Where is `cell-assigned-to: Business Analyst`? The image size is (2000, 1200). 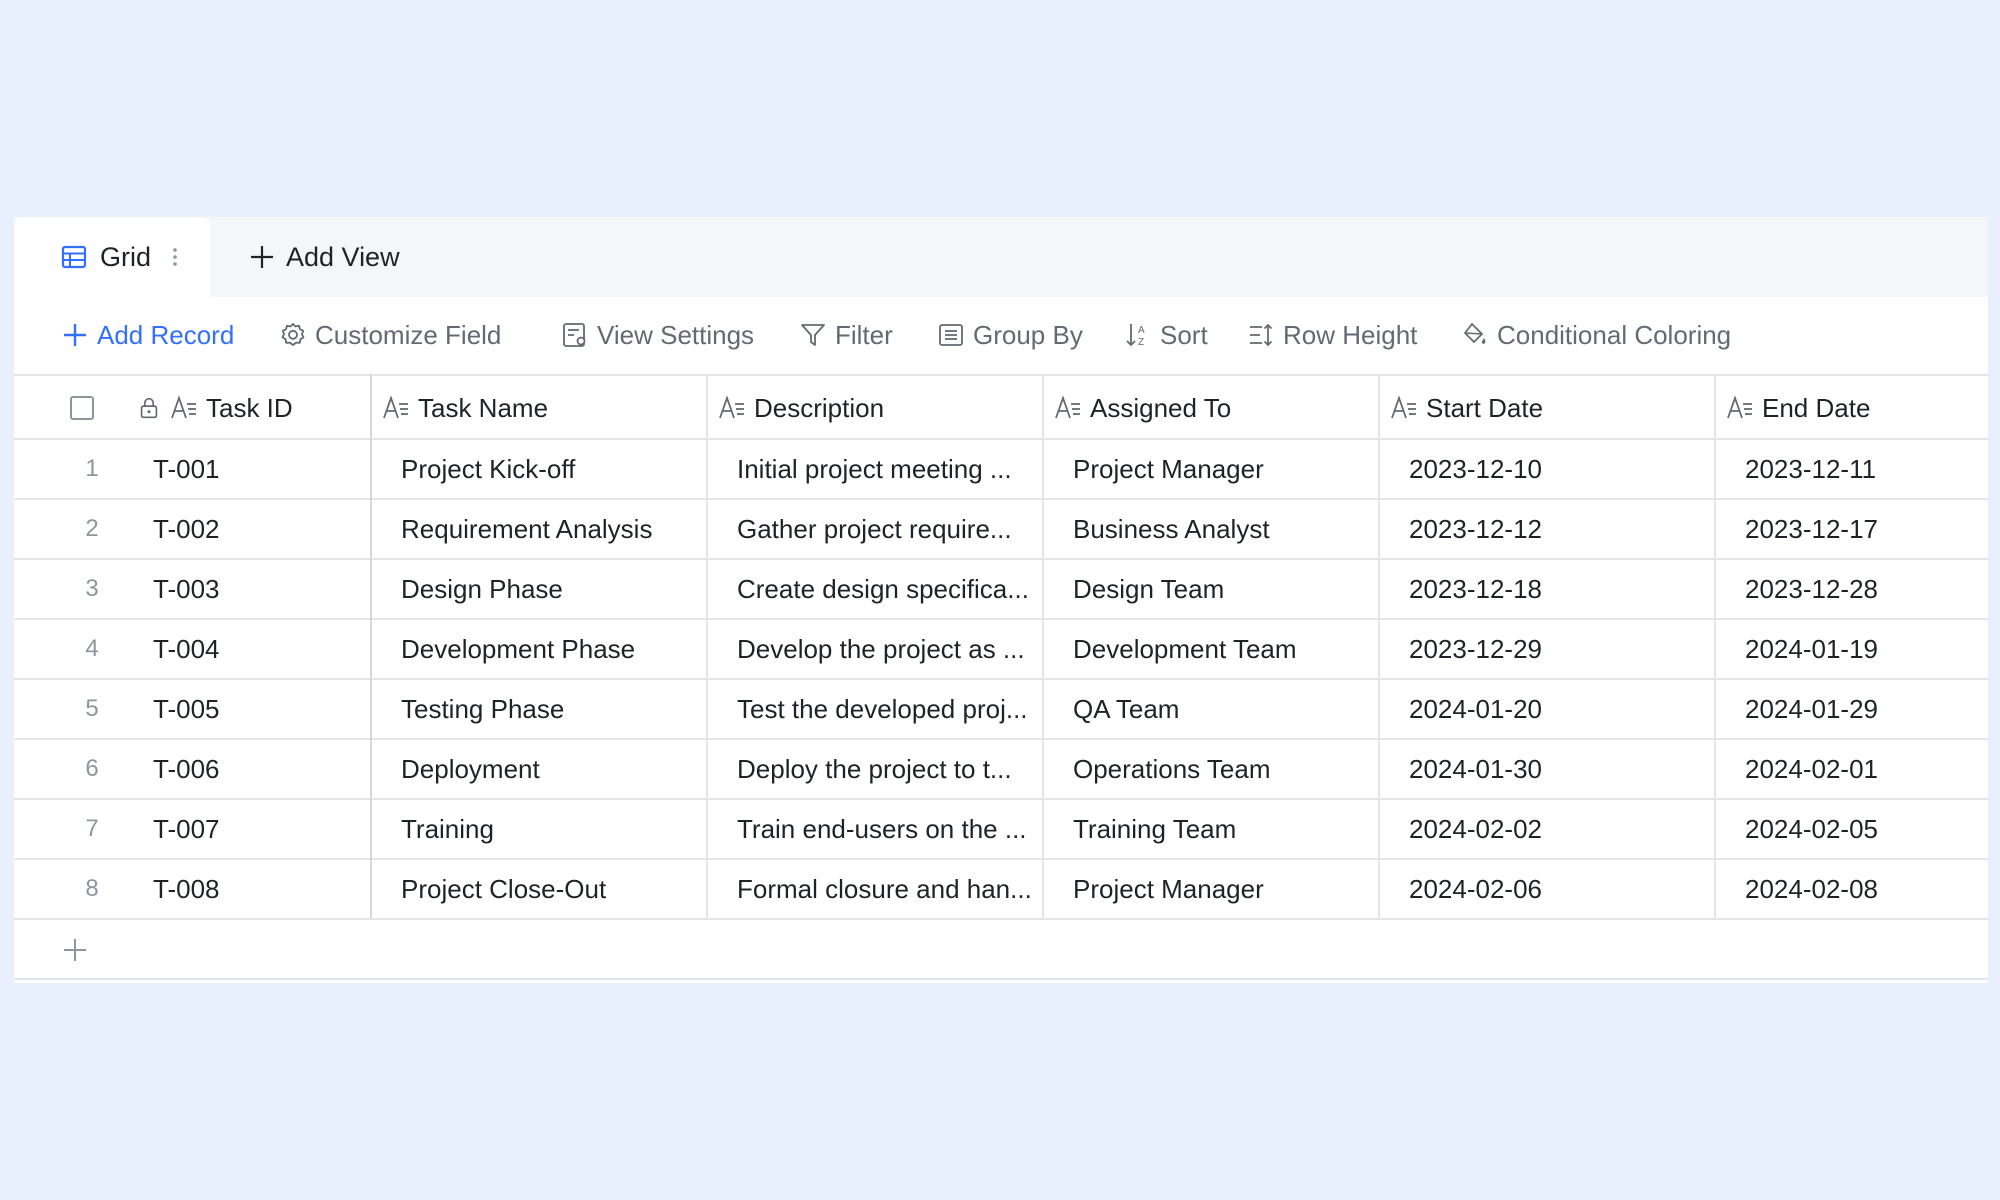 cell-assigned-to: Business Analyst is located at coordinates (1233, 529).